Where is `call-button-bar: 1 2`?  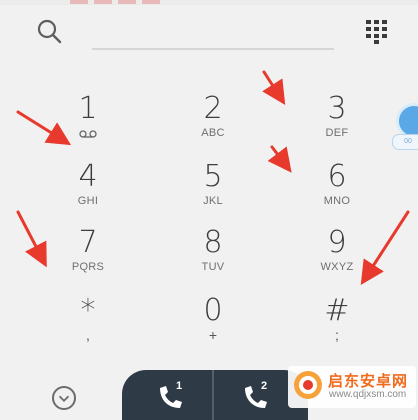
call-button-bar: 1 2 is located at coordinates (215, 395).